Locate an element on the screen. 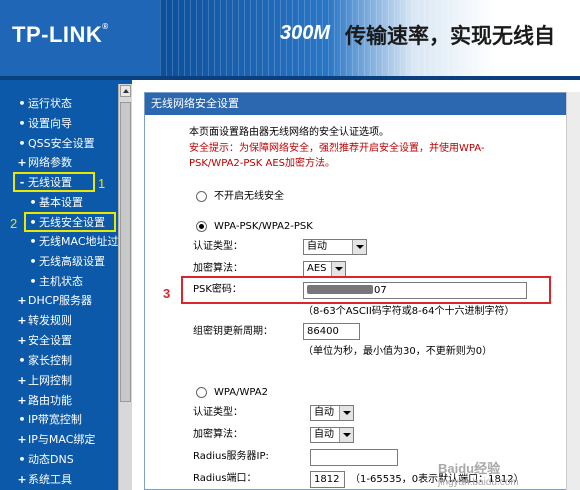 This screenshot has height=490, width=580. sidebar-item-host-status: • 主机状态 is located at coordinates (60, 282).